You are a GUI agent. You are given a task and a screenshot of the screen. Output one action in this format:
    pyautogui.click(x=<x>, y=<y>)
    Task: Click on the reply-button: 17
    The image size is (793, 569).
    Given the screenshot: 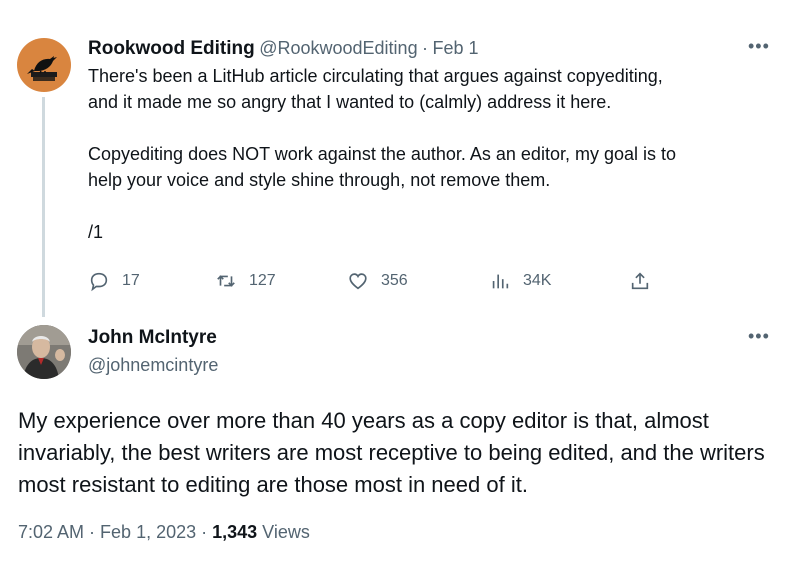 What is the action you would take?
    pyautogui.click(x=114, y=281)
    